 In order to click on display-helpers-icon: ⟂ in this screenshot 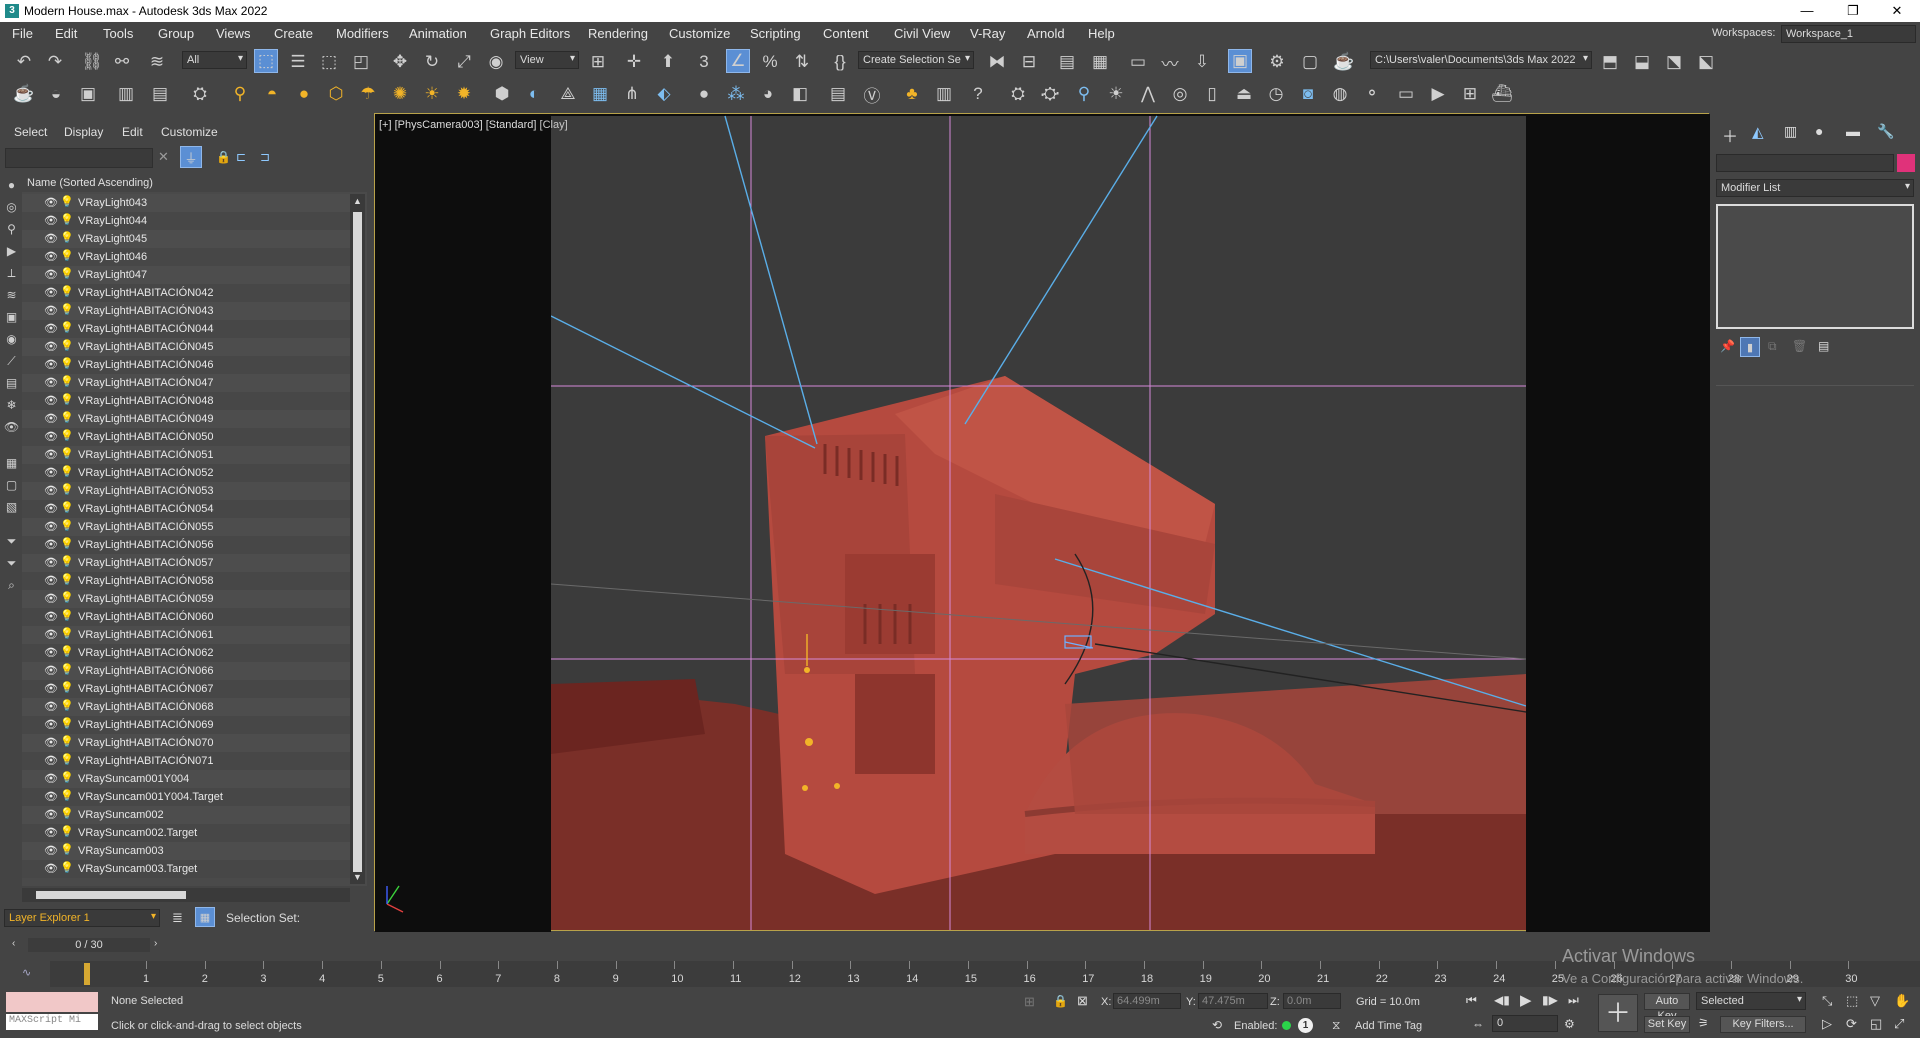, I will do `click(11, 273)`.